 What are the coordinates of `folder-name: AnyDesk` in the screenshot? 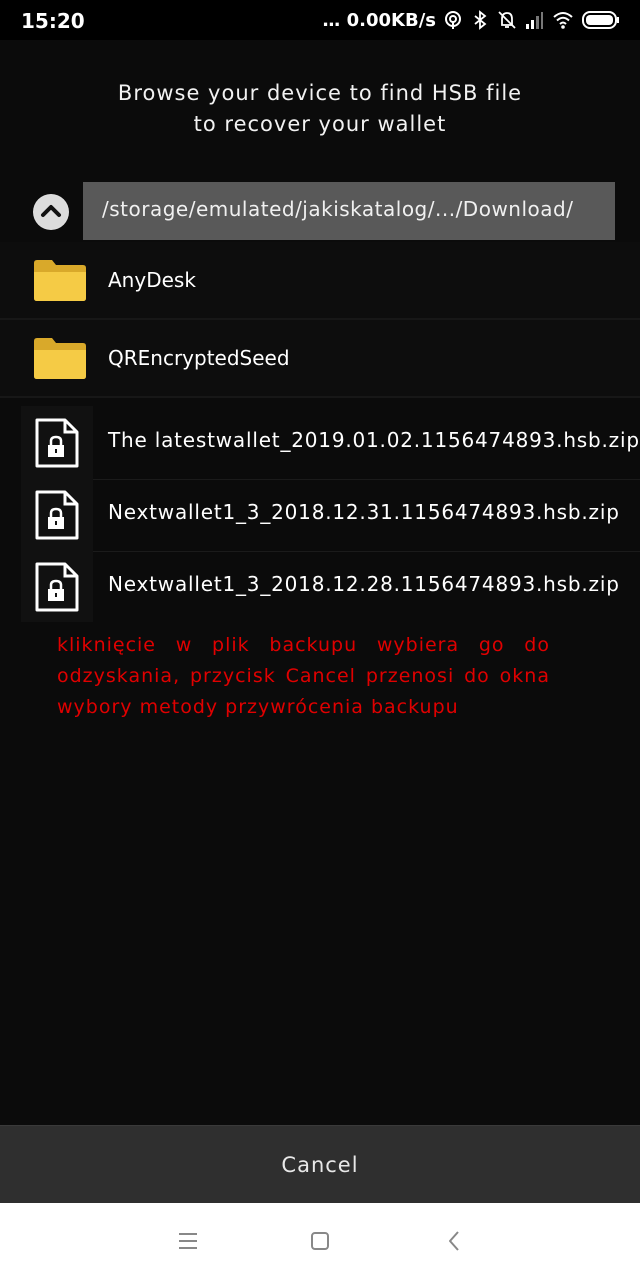 It's located at (152, 280).